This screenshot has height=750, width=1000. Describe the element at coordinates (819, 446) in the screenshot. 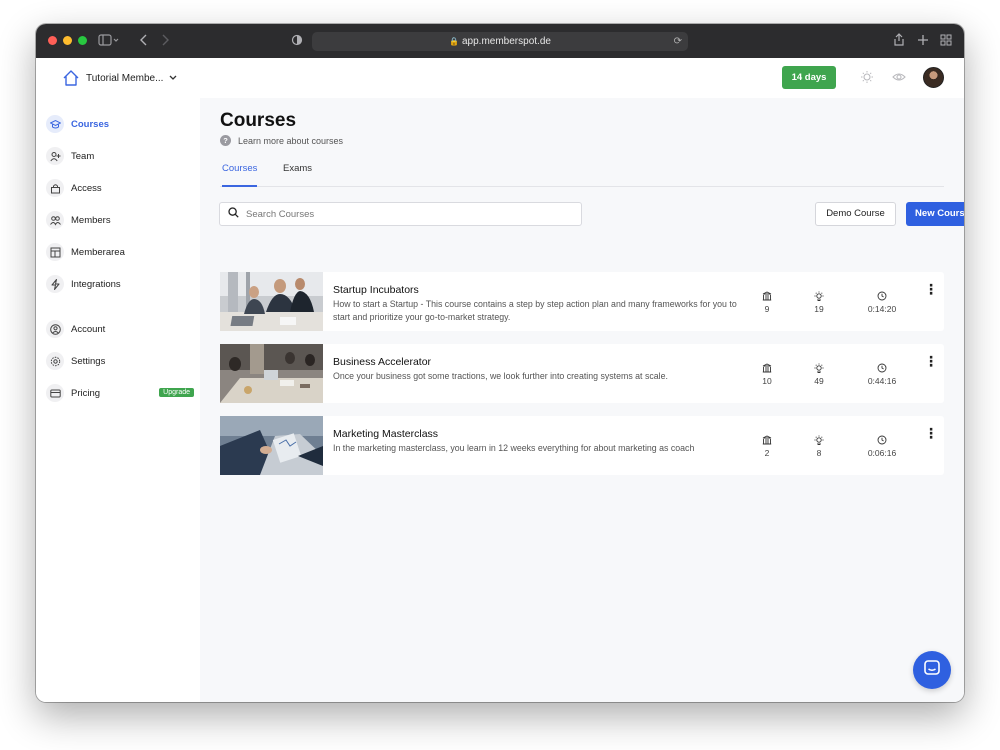

I see `lesson-count: 8` at that location.